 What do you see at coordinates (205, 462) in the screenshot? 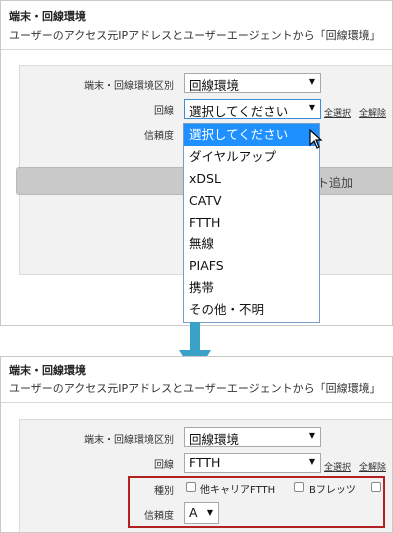
I see `line-value: FTTH` at bounding box center [205, 462].